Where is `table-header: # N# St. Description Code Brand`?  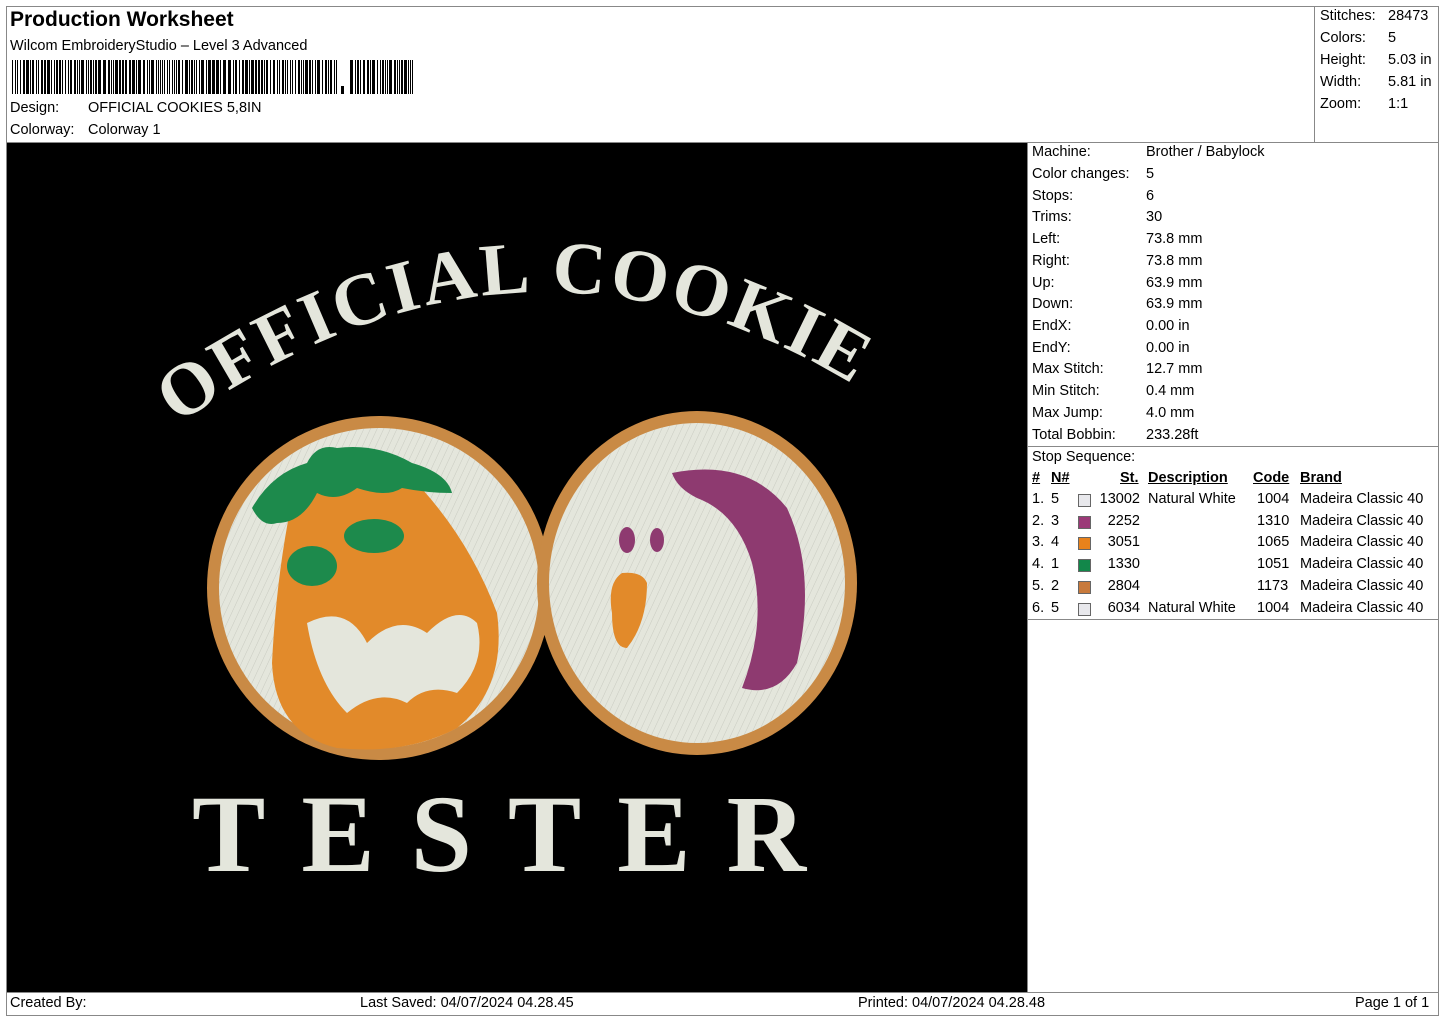
table-header: # N# St. Description Code Brand is located at coordinates (1233, 480).